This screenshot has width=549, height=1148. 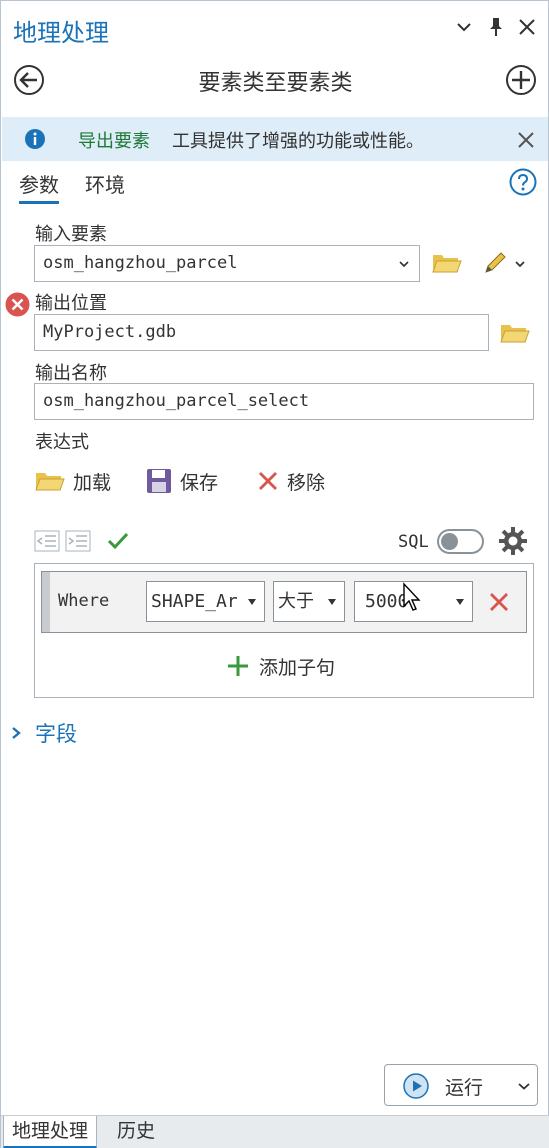 What do you see at coordinates (495, 262) in the screenshot?
I see `pencil-icon` at bounding box center [495, 262].